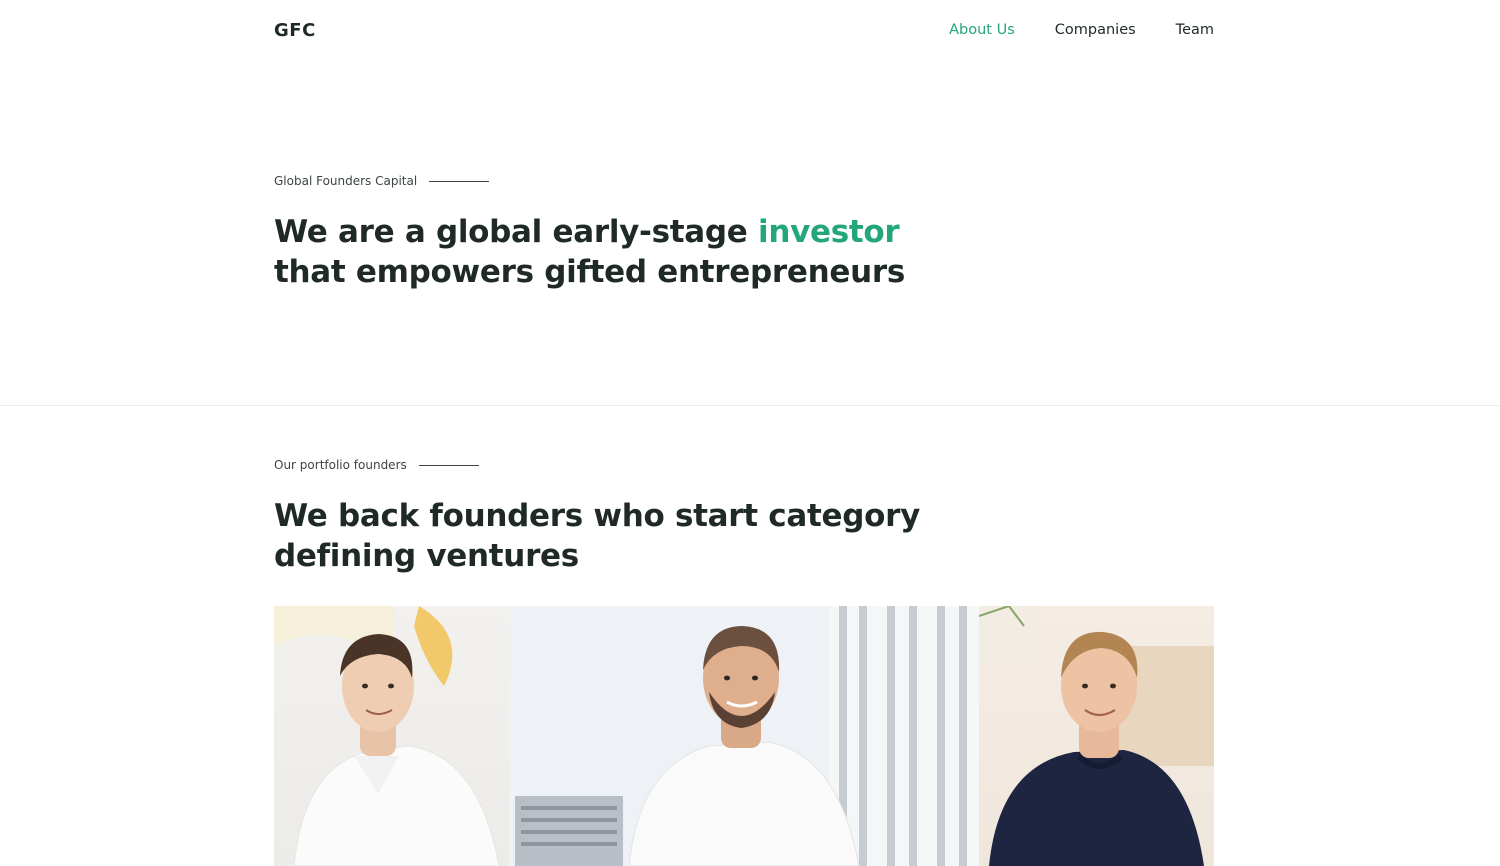 Image resolution: width=1500 pixels, height=866 pixels. What do you see at coordinates (1195, 30) in the screenshot?
I see `nav-link-team: Team` at bounding box center [1195, 30].